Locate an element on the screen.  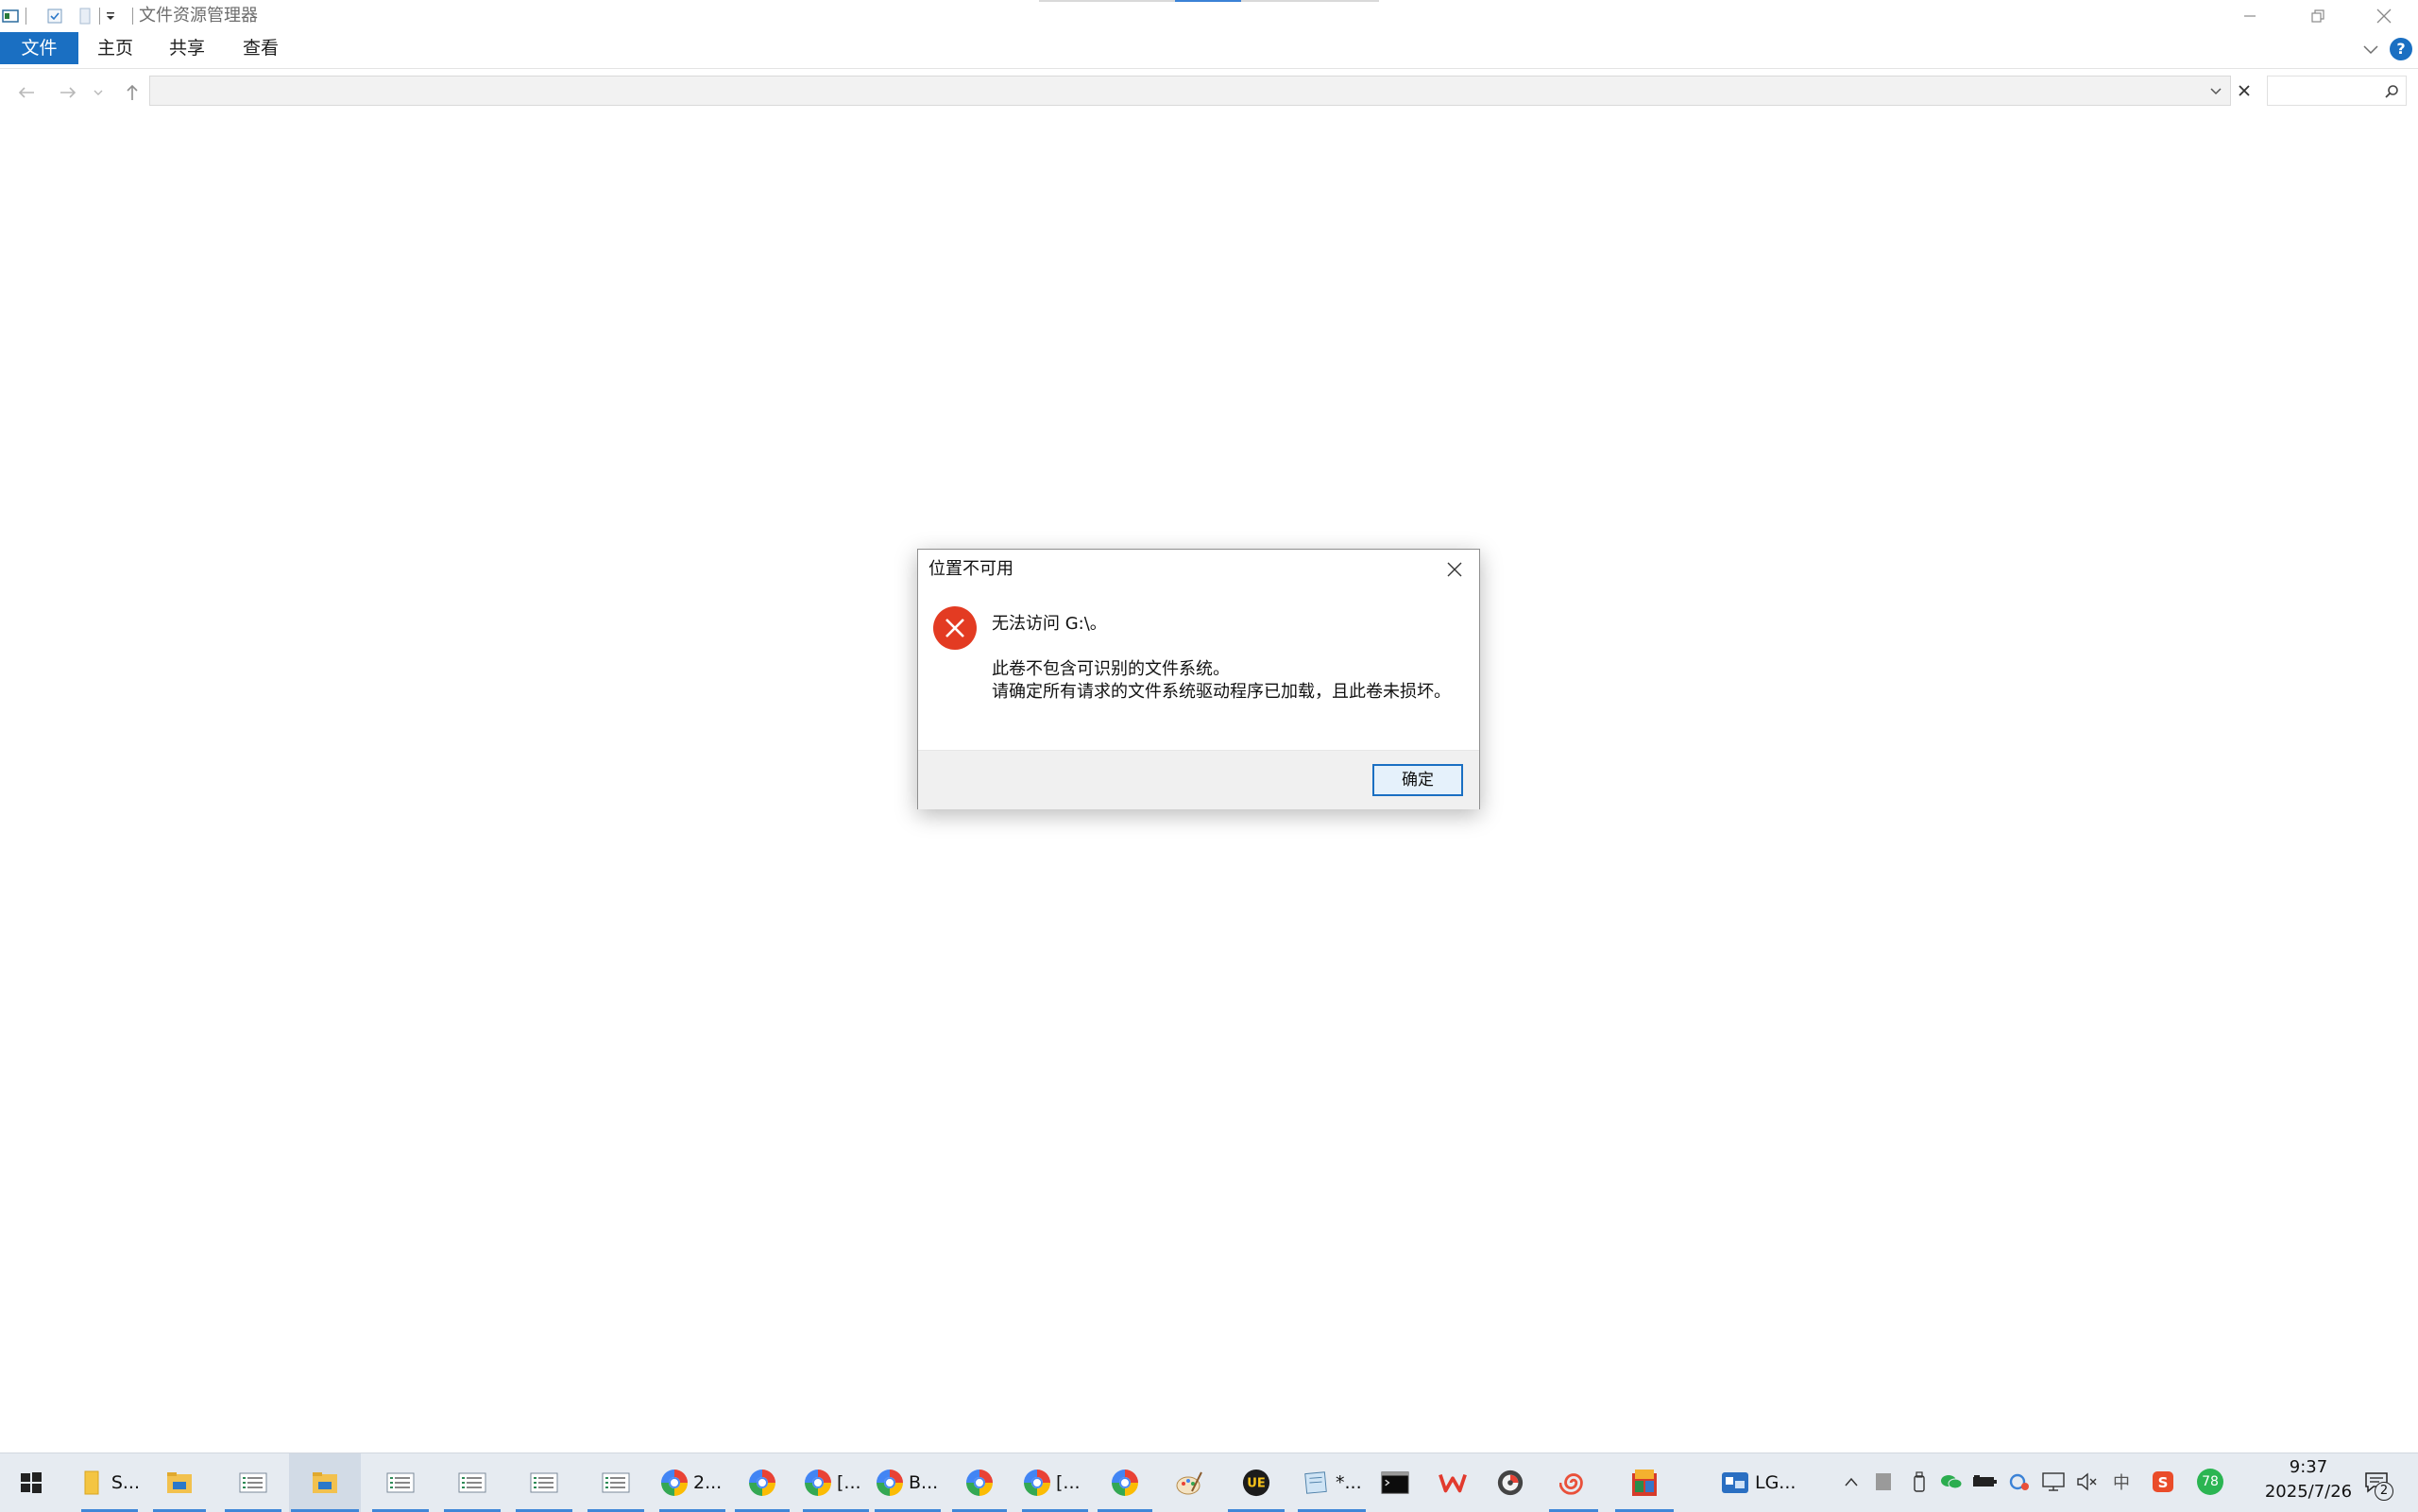
taskbar-item-disk-tool is located at coordinates (1510, 1482).